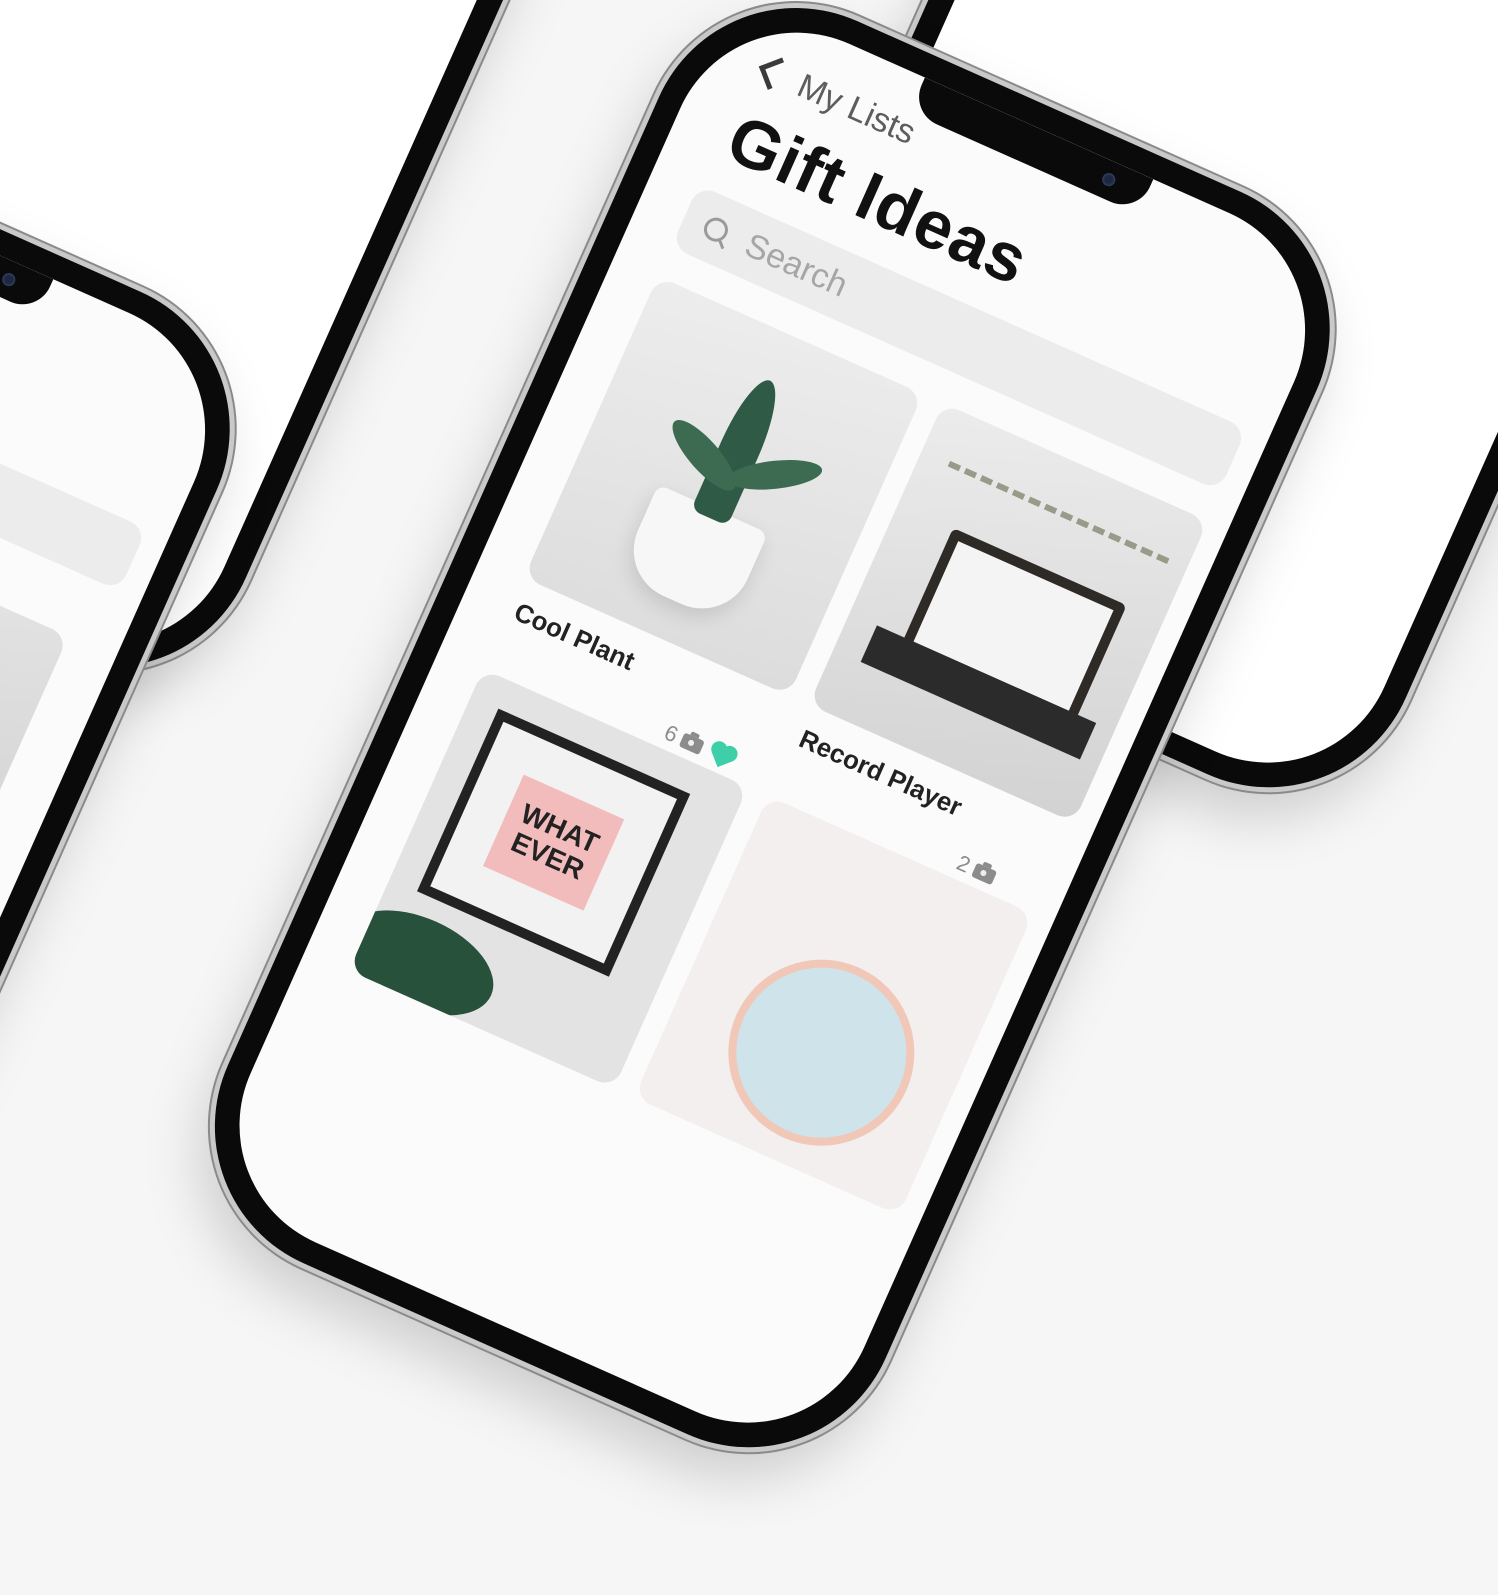  I want to click on search-icon, so click(716, 229).